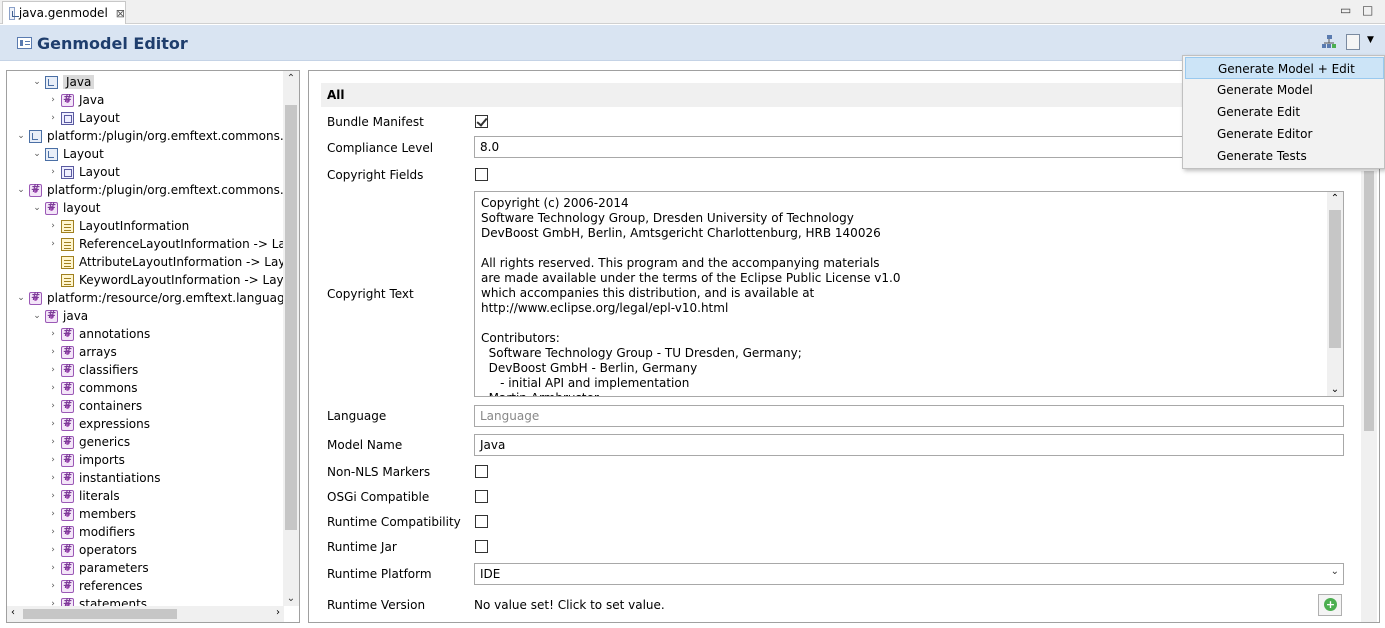 This screenshot has width=1385, height=628. Describe the element at coordinates (481, 174) in the screenshot. I see `copyright-fields-checkbox` at that location.